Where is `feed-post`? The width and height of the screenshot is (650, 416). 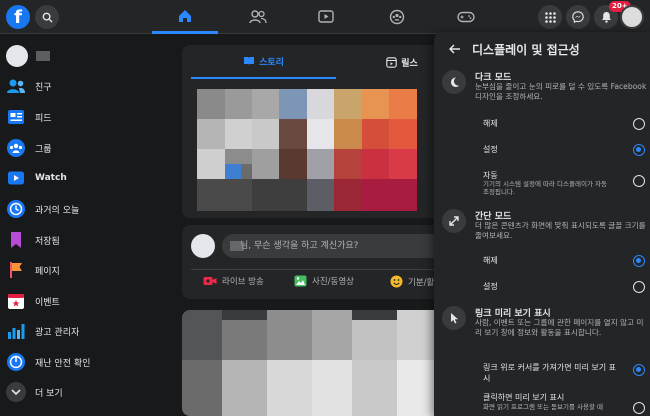
feed-post is located at coordinates (327, 363).